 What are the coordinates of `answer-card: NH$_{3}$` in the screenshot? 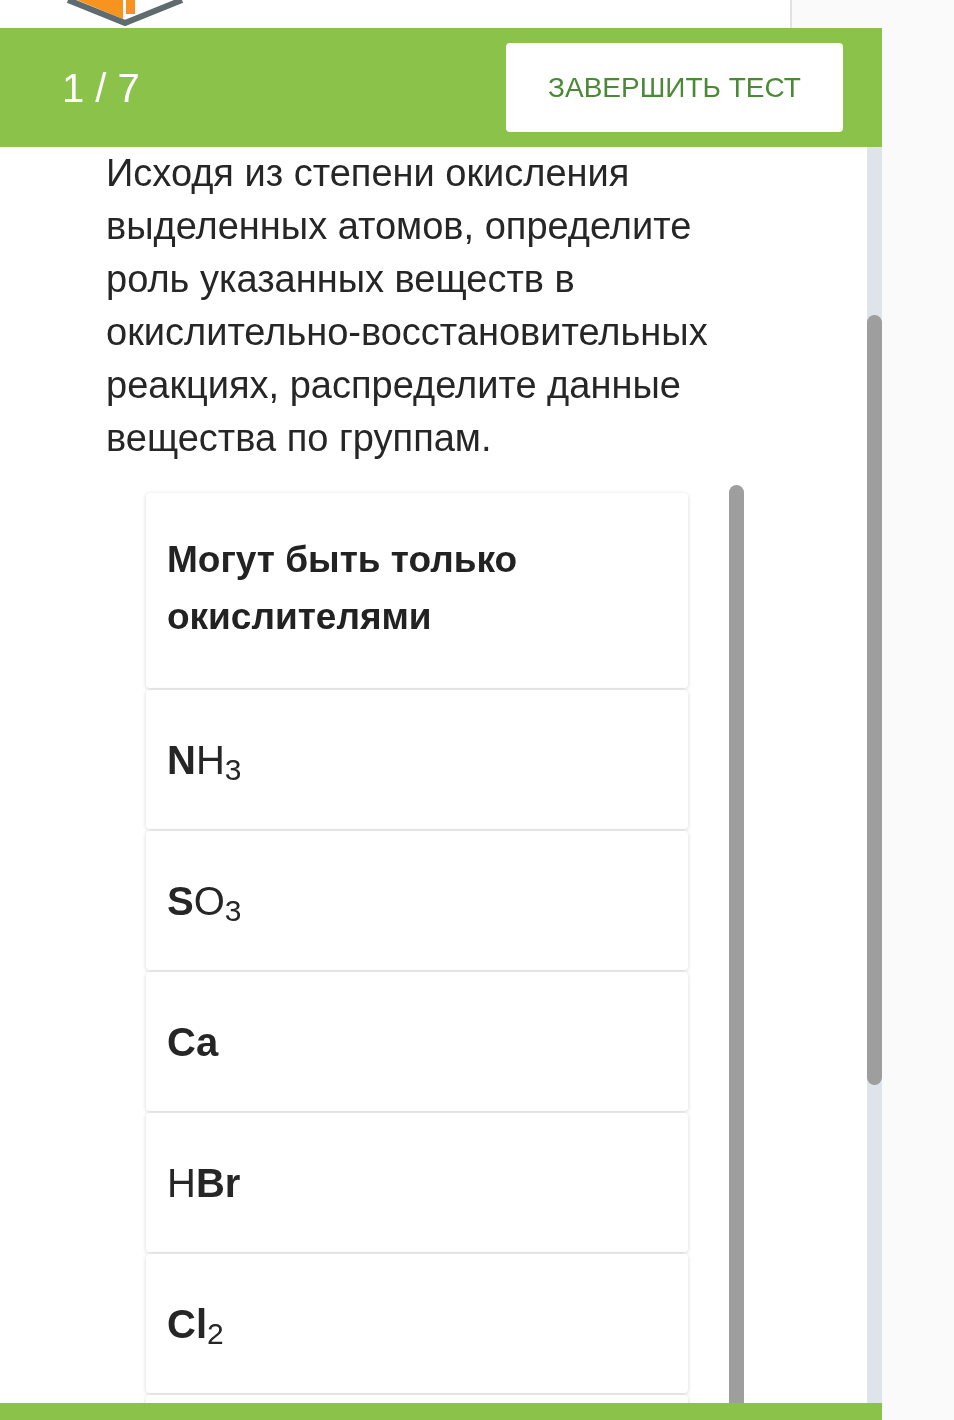 It's located at (417, 759).